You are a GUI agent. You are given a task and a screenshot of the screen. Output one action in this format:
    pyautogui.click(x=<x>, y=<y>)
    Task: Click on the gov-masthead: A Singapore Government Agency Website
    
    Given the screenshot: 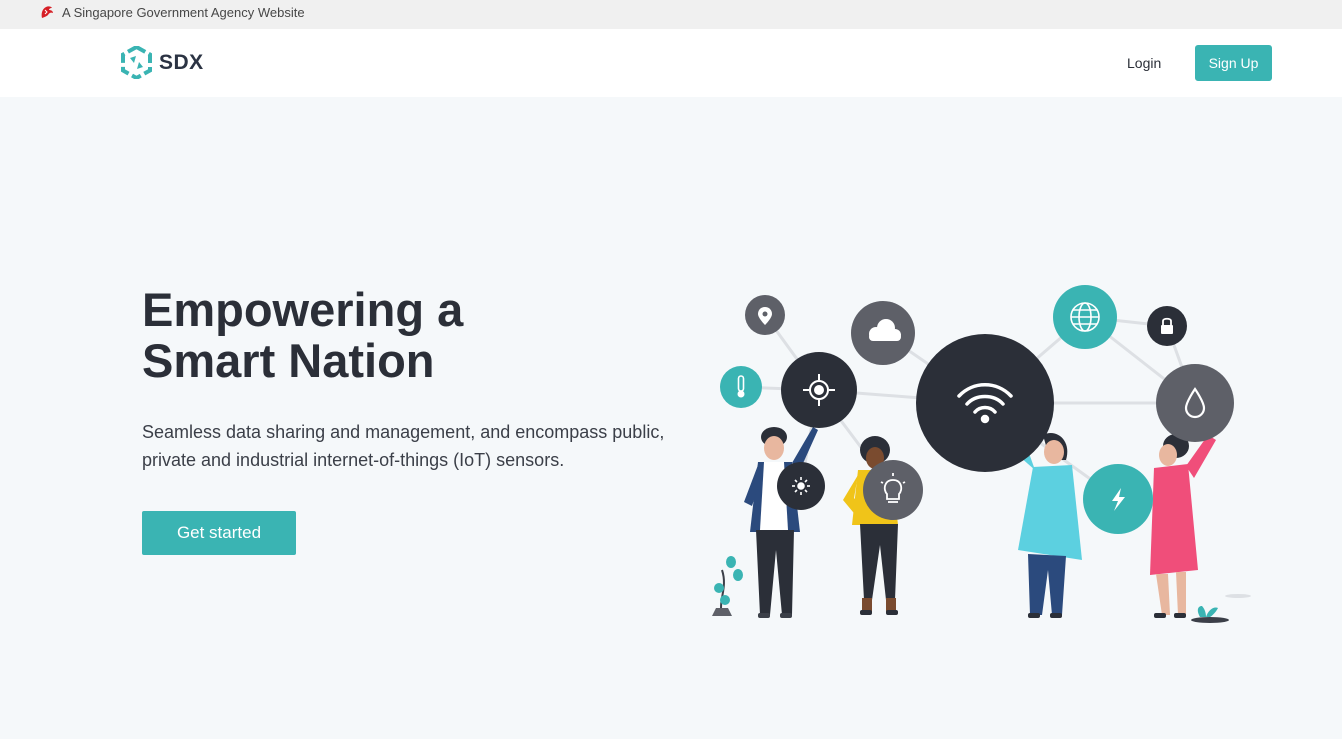 What is the action you would take?
    pyautogui.click(x=671, y=14)
    